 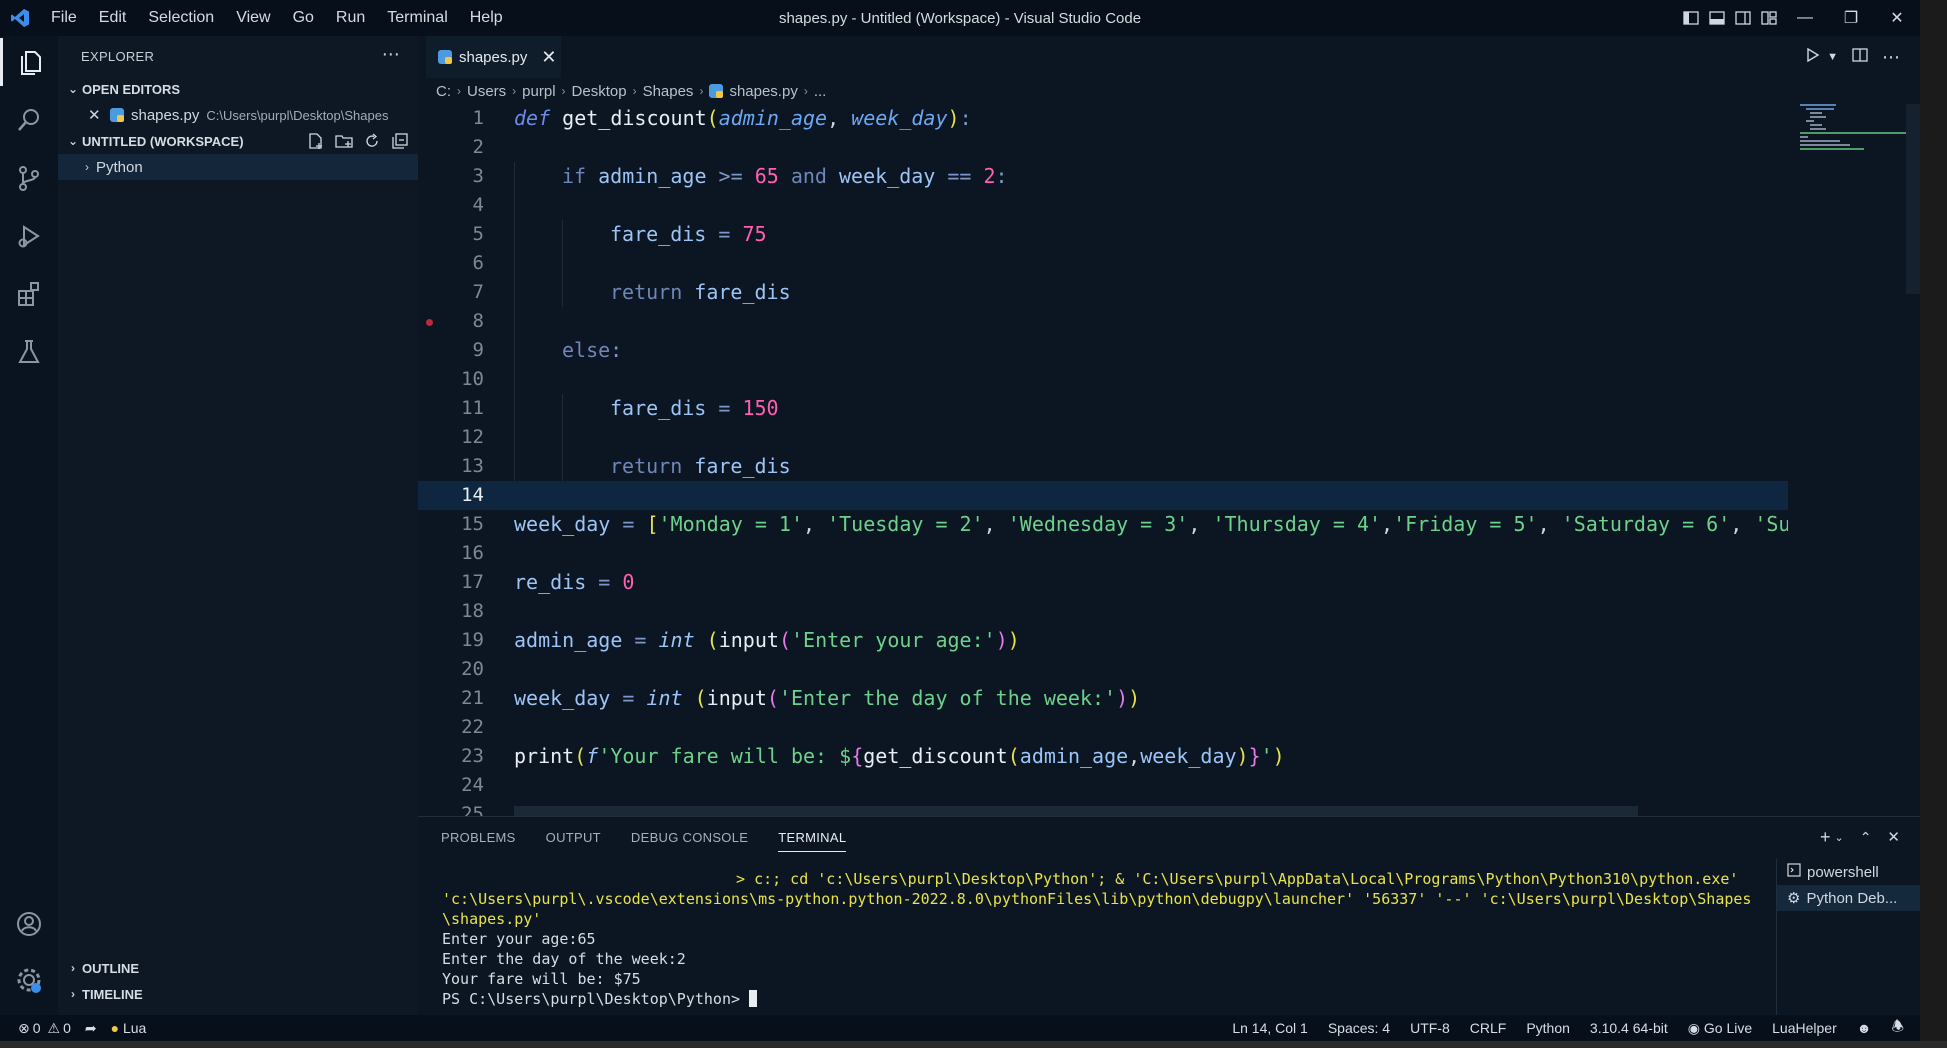 What do you see at coordinates (1804, 1028) in the screenshot?
I see `luahelper-status: LuaHelper` at bounding box center [1804, 1028].